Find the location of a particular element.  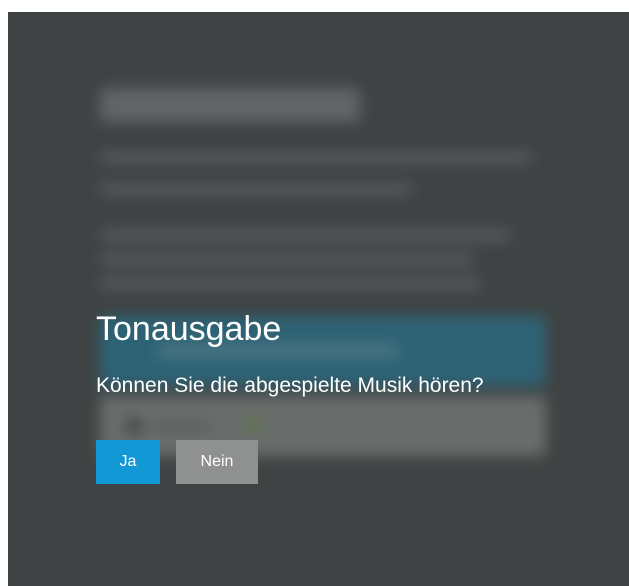

dialog-title: Tonausgabe is located at coordinates (189, 329).